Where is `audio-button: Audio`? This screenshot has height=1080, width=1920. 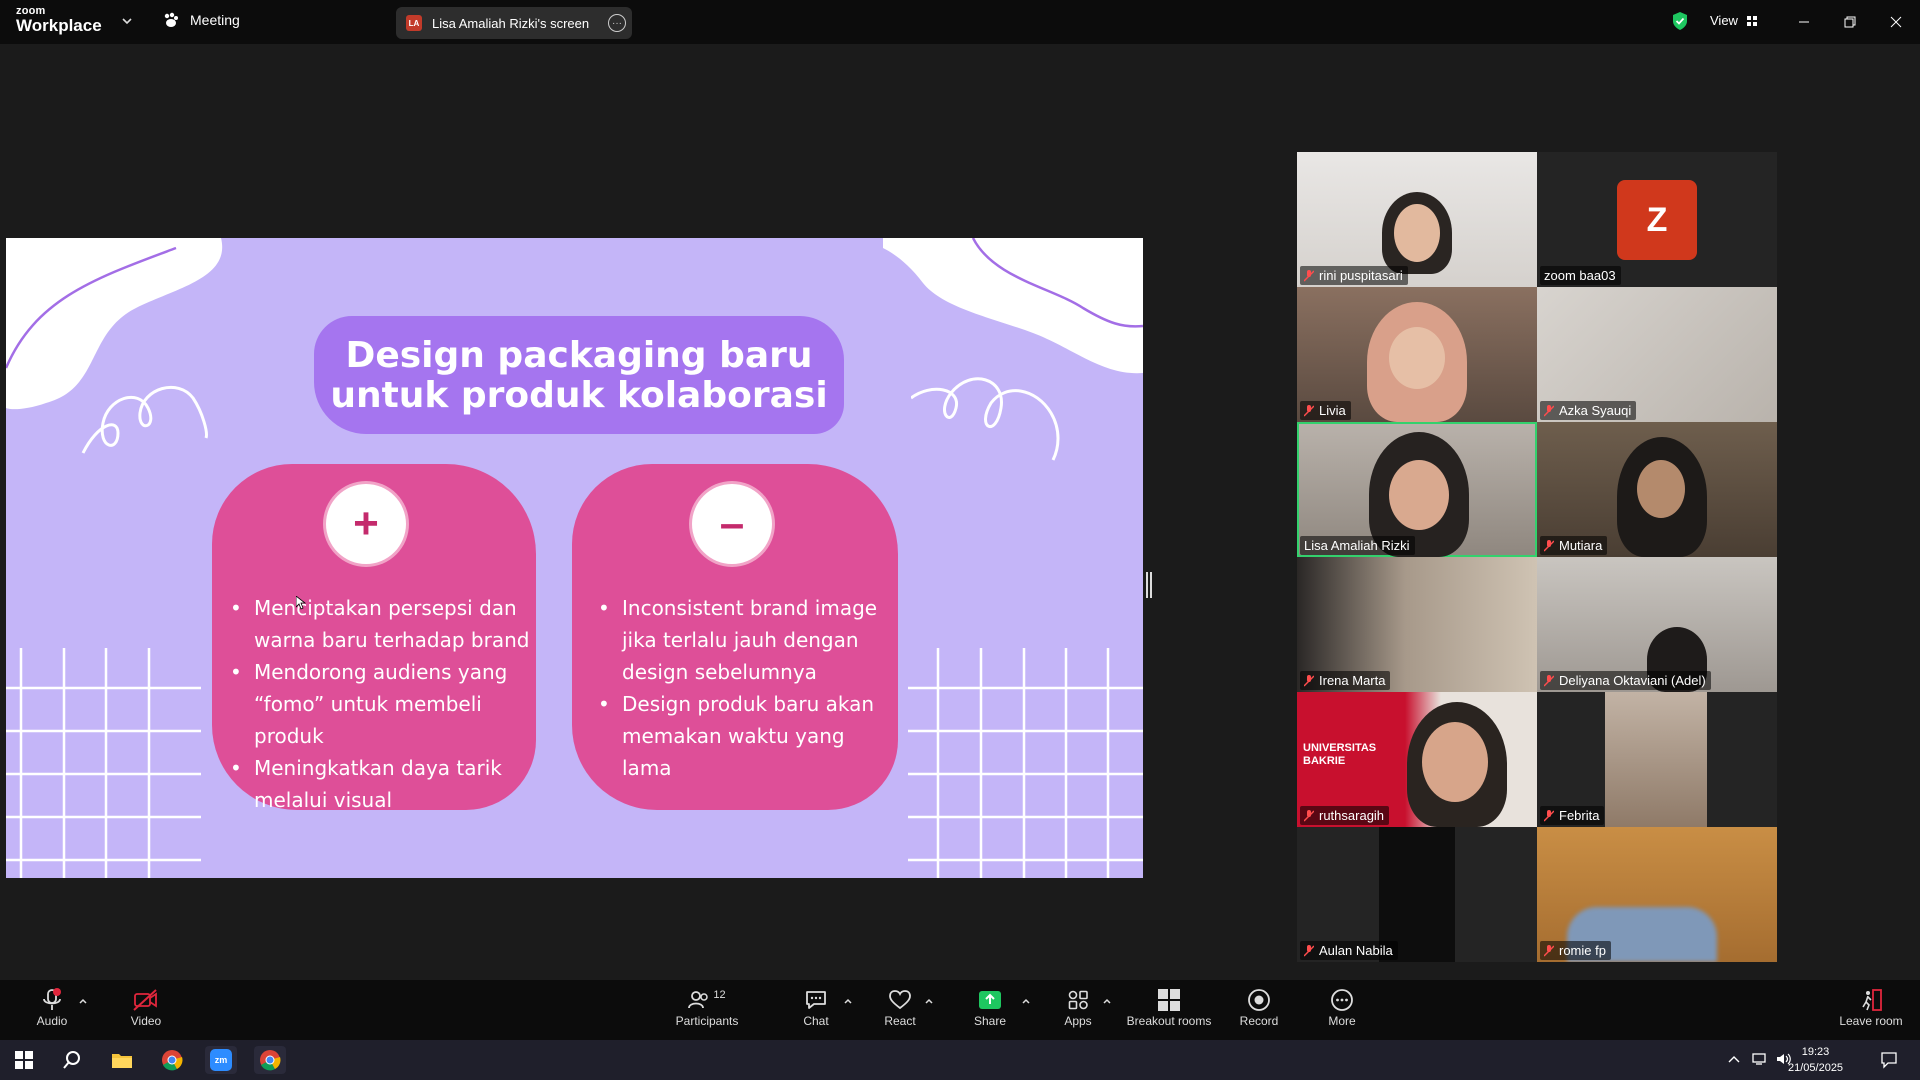 audio-button: Audio is located at coordinates (52, 1007).